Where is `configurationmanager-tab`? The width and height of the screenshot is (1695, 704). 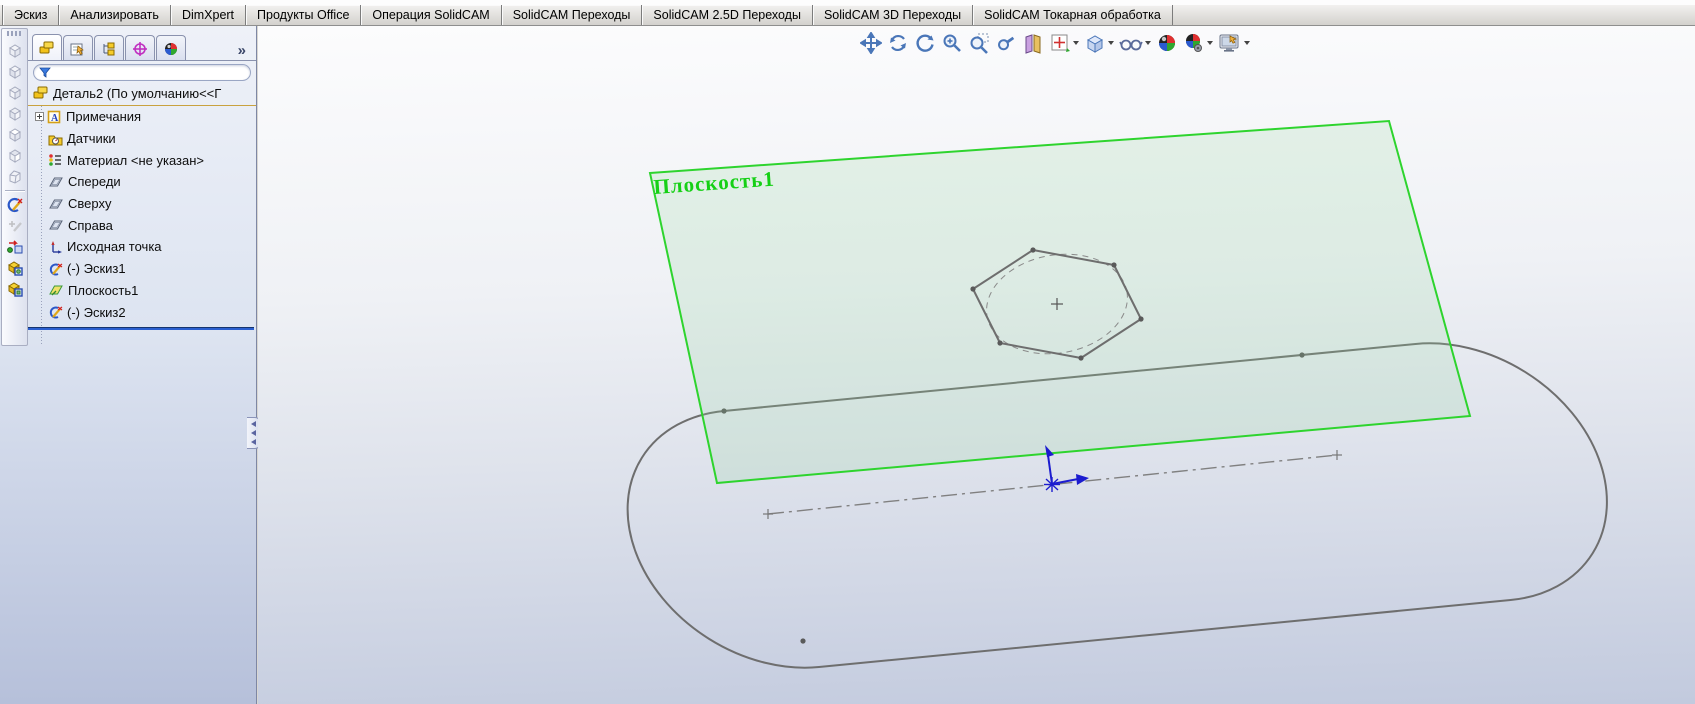
configurationmanager-tab is located at coordinates (109, 48).